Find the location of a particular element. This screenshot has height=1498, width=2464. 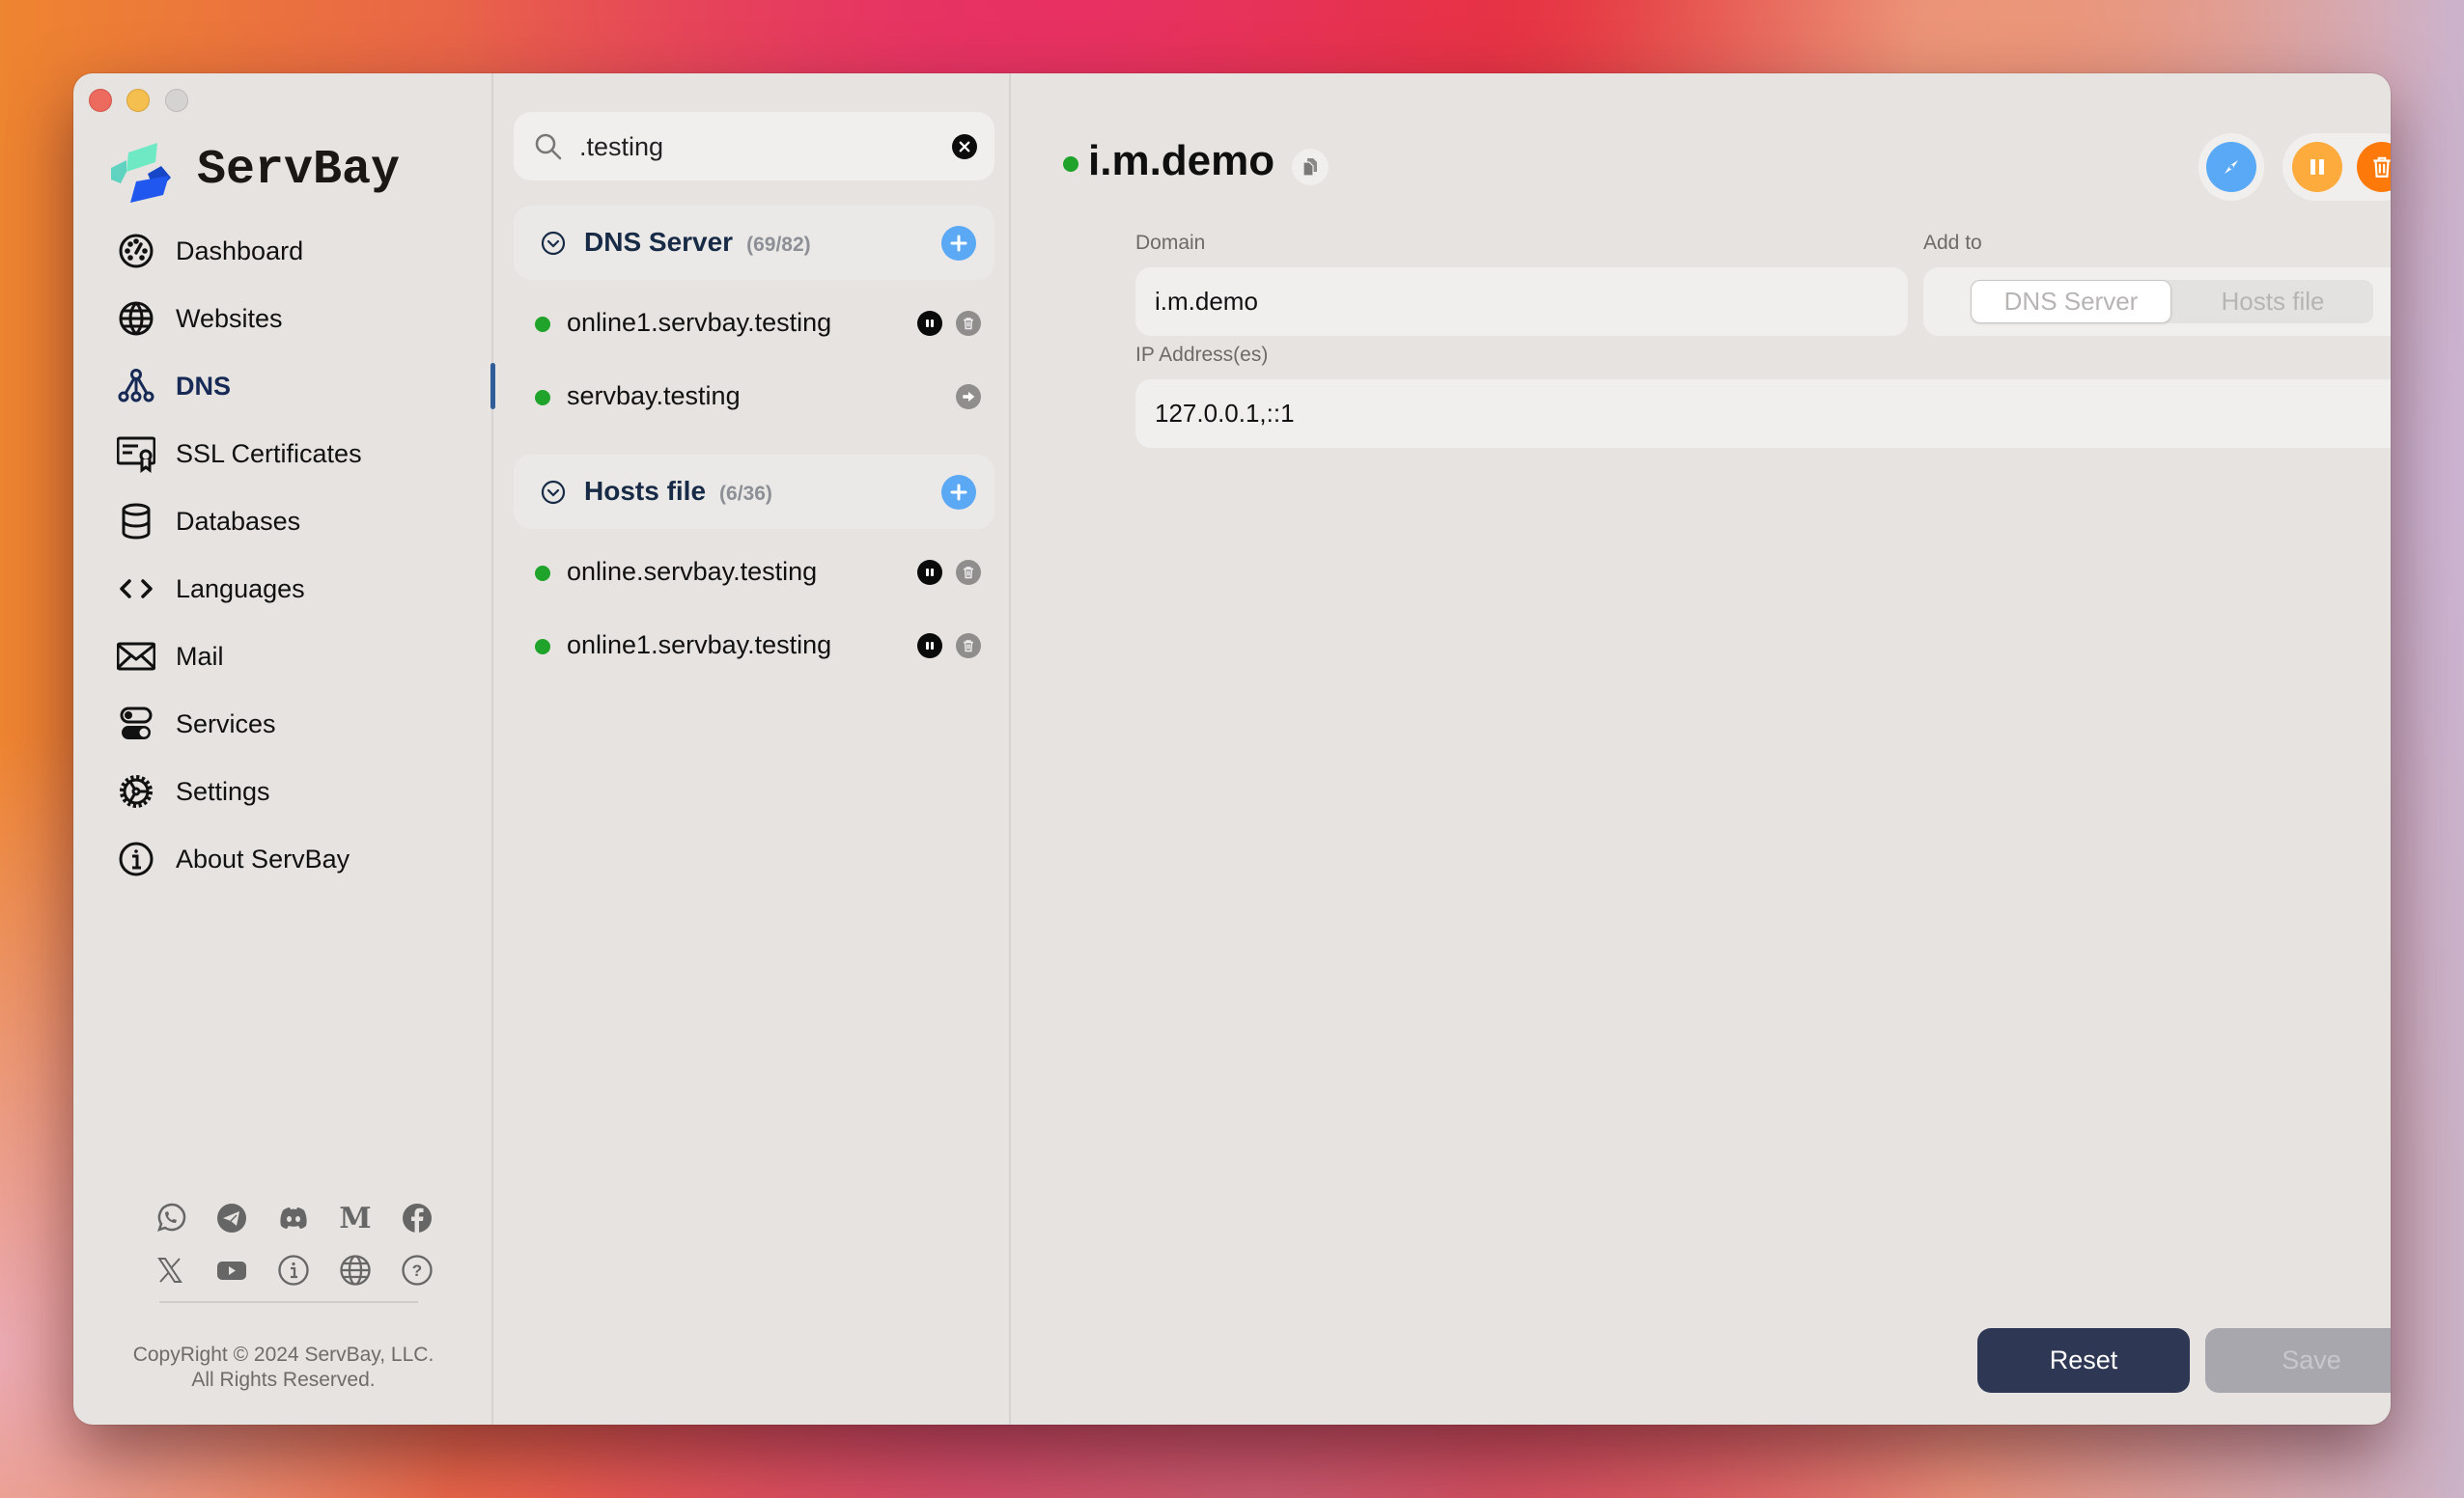

youtube-icon is located at coordinates (232, 1270).